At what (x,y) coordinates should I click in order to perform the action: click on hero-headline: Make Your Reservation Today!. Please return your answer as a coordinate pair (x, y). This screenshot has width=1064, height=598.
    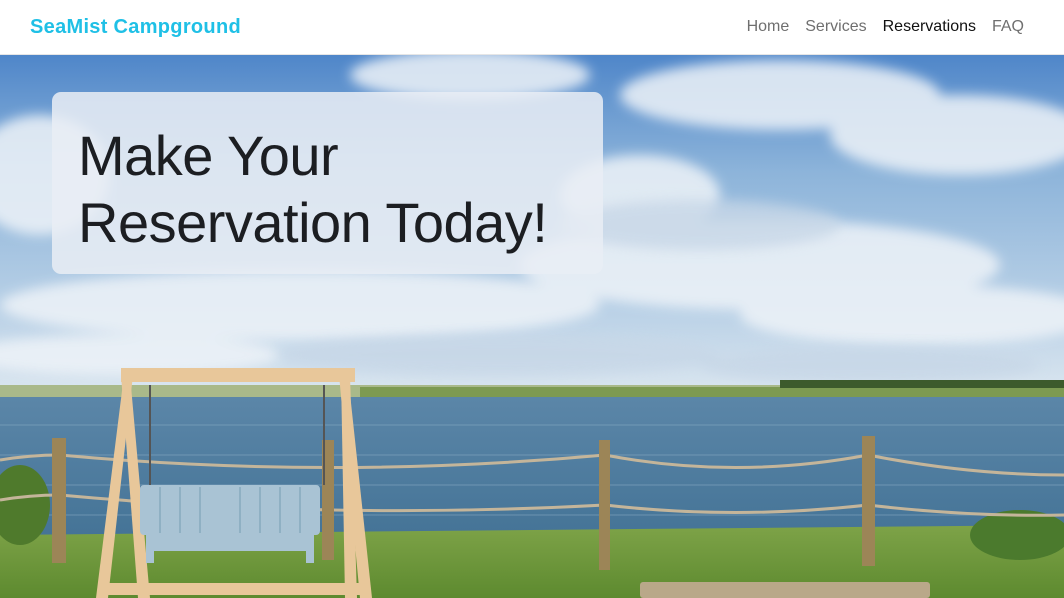
    Looking at the image, I should click on (327, 189).